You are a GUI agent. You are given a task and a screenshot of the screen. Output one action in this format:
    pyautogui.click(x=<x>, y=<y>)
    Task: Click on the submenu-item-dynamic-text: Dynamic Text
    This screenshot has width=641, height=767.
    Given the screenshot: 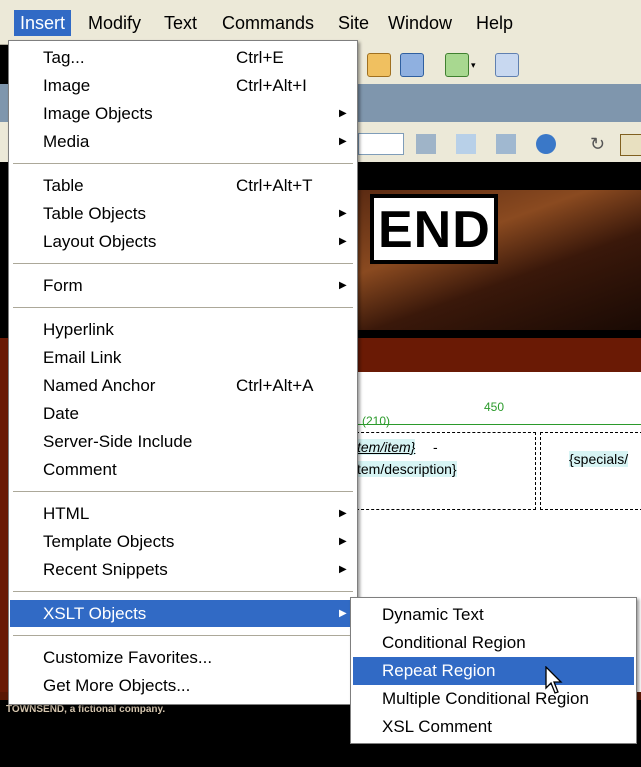 What is the action you would take?
    pyautogui.click(x=493, y=615)
    